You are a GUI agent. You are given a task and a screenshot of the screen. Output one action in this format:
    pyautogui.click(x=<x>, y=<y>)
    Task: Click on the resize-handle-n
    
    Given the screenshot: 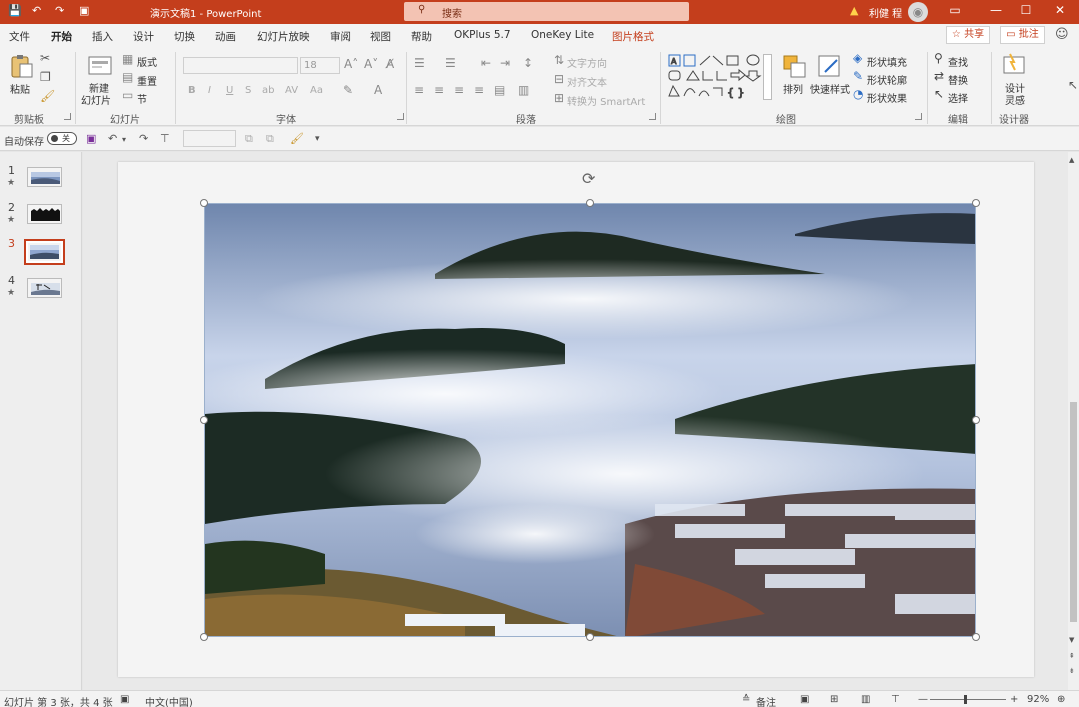 What is the action you would take?
    pyautogui.click(x=590, y=203)
    